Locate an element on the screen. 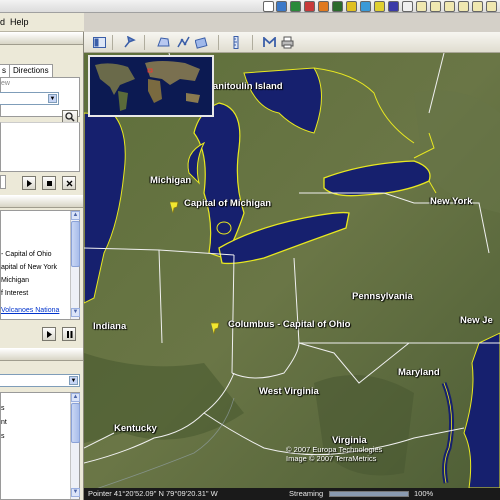 Image resolution: width=500 pixels, height=500 pixels. map-label-maryland: Maryland is located at coordinates (419, 372).